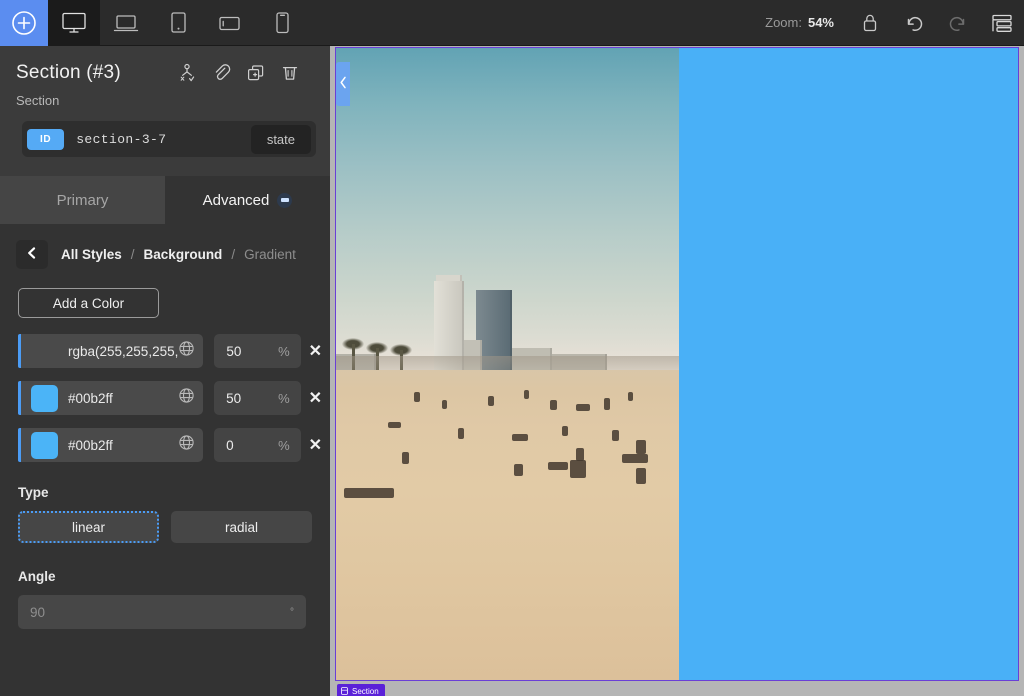  I want to click on device-button-mobile, so click(282, 23).